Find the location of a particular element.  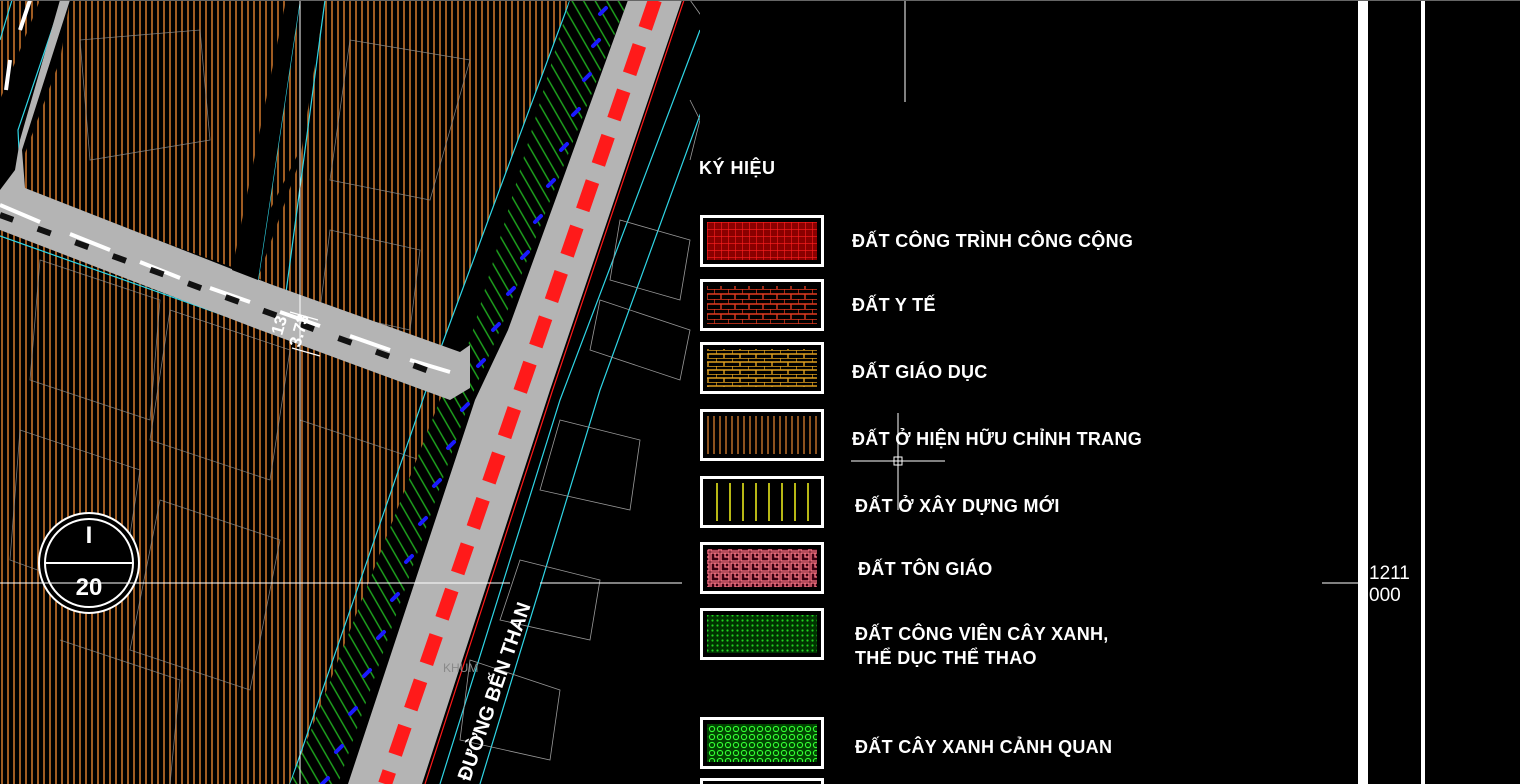

legend-label: ĐẤT TÔN GIÁO is located at coordinates (925, 569).